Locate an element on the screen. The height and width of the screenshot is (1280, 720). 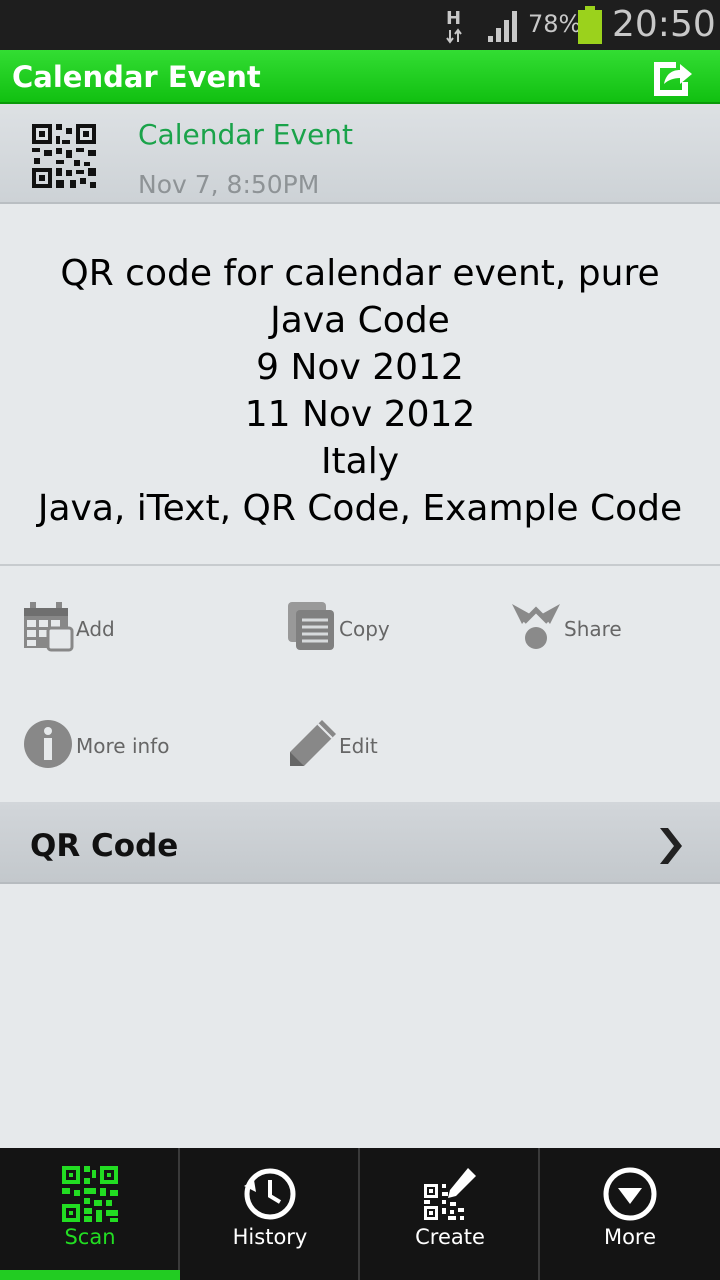
tab-history-label: History is located at coordinates (270, 1237).